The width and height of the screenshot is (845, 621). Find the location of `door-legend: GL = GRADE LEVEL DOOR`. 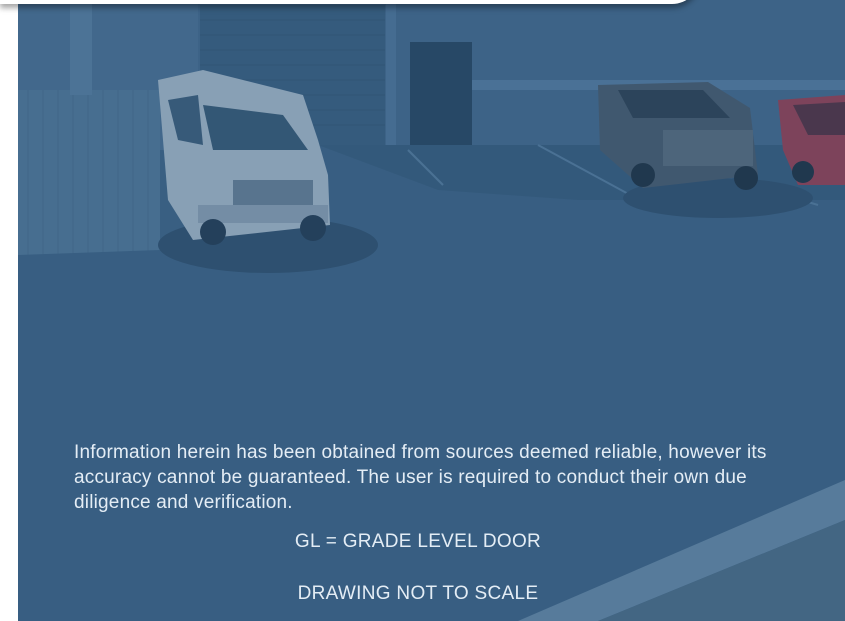

door-legend: GL = GRADE LEVEL DOOR is located at coordinates (418, 541).